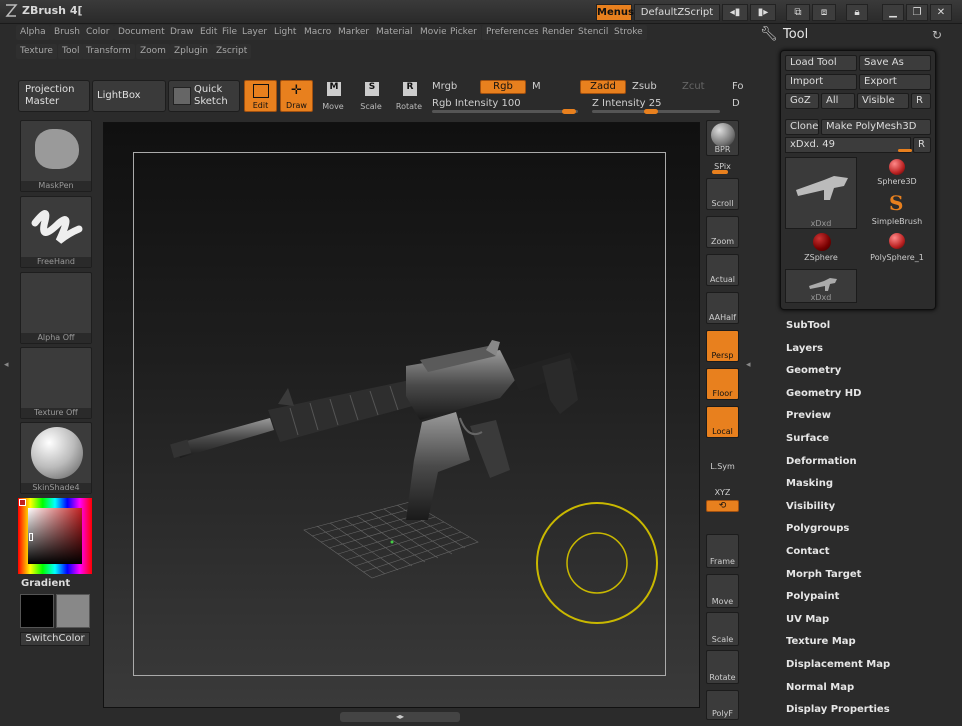 This screenshot has height=726, width=962. Describe the element at coordinates (722, 460) in the screenshot. I see `l-sym-button: L.Sym` at that location.